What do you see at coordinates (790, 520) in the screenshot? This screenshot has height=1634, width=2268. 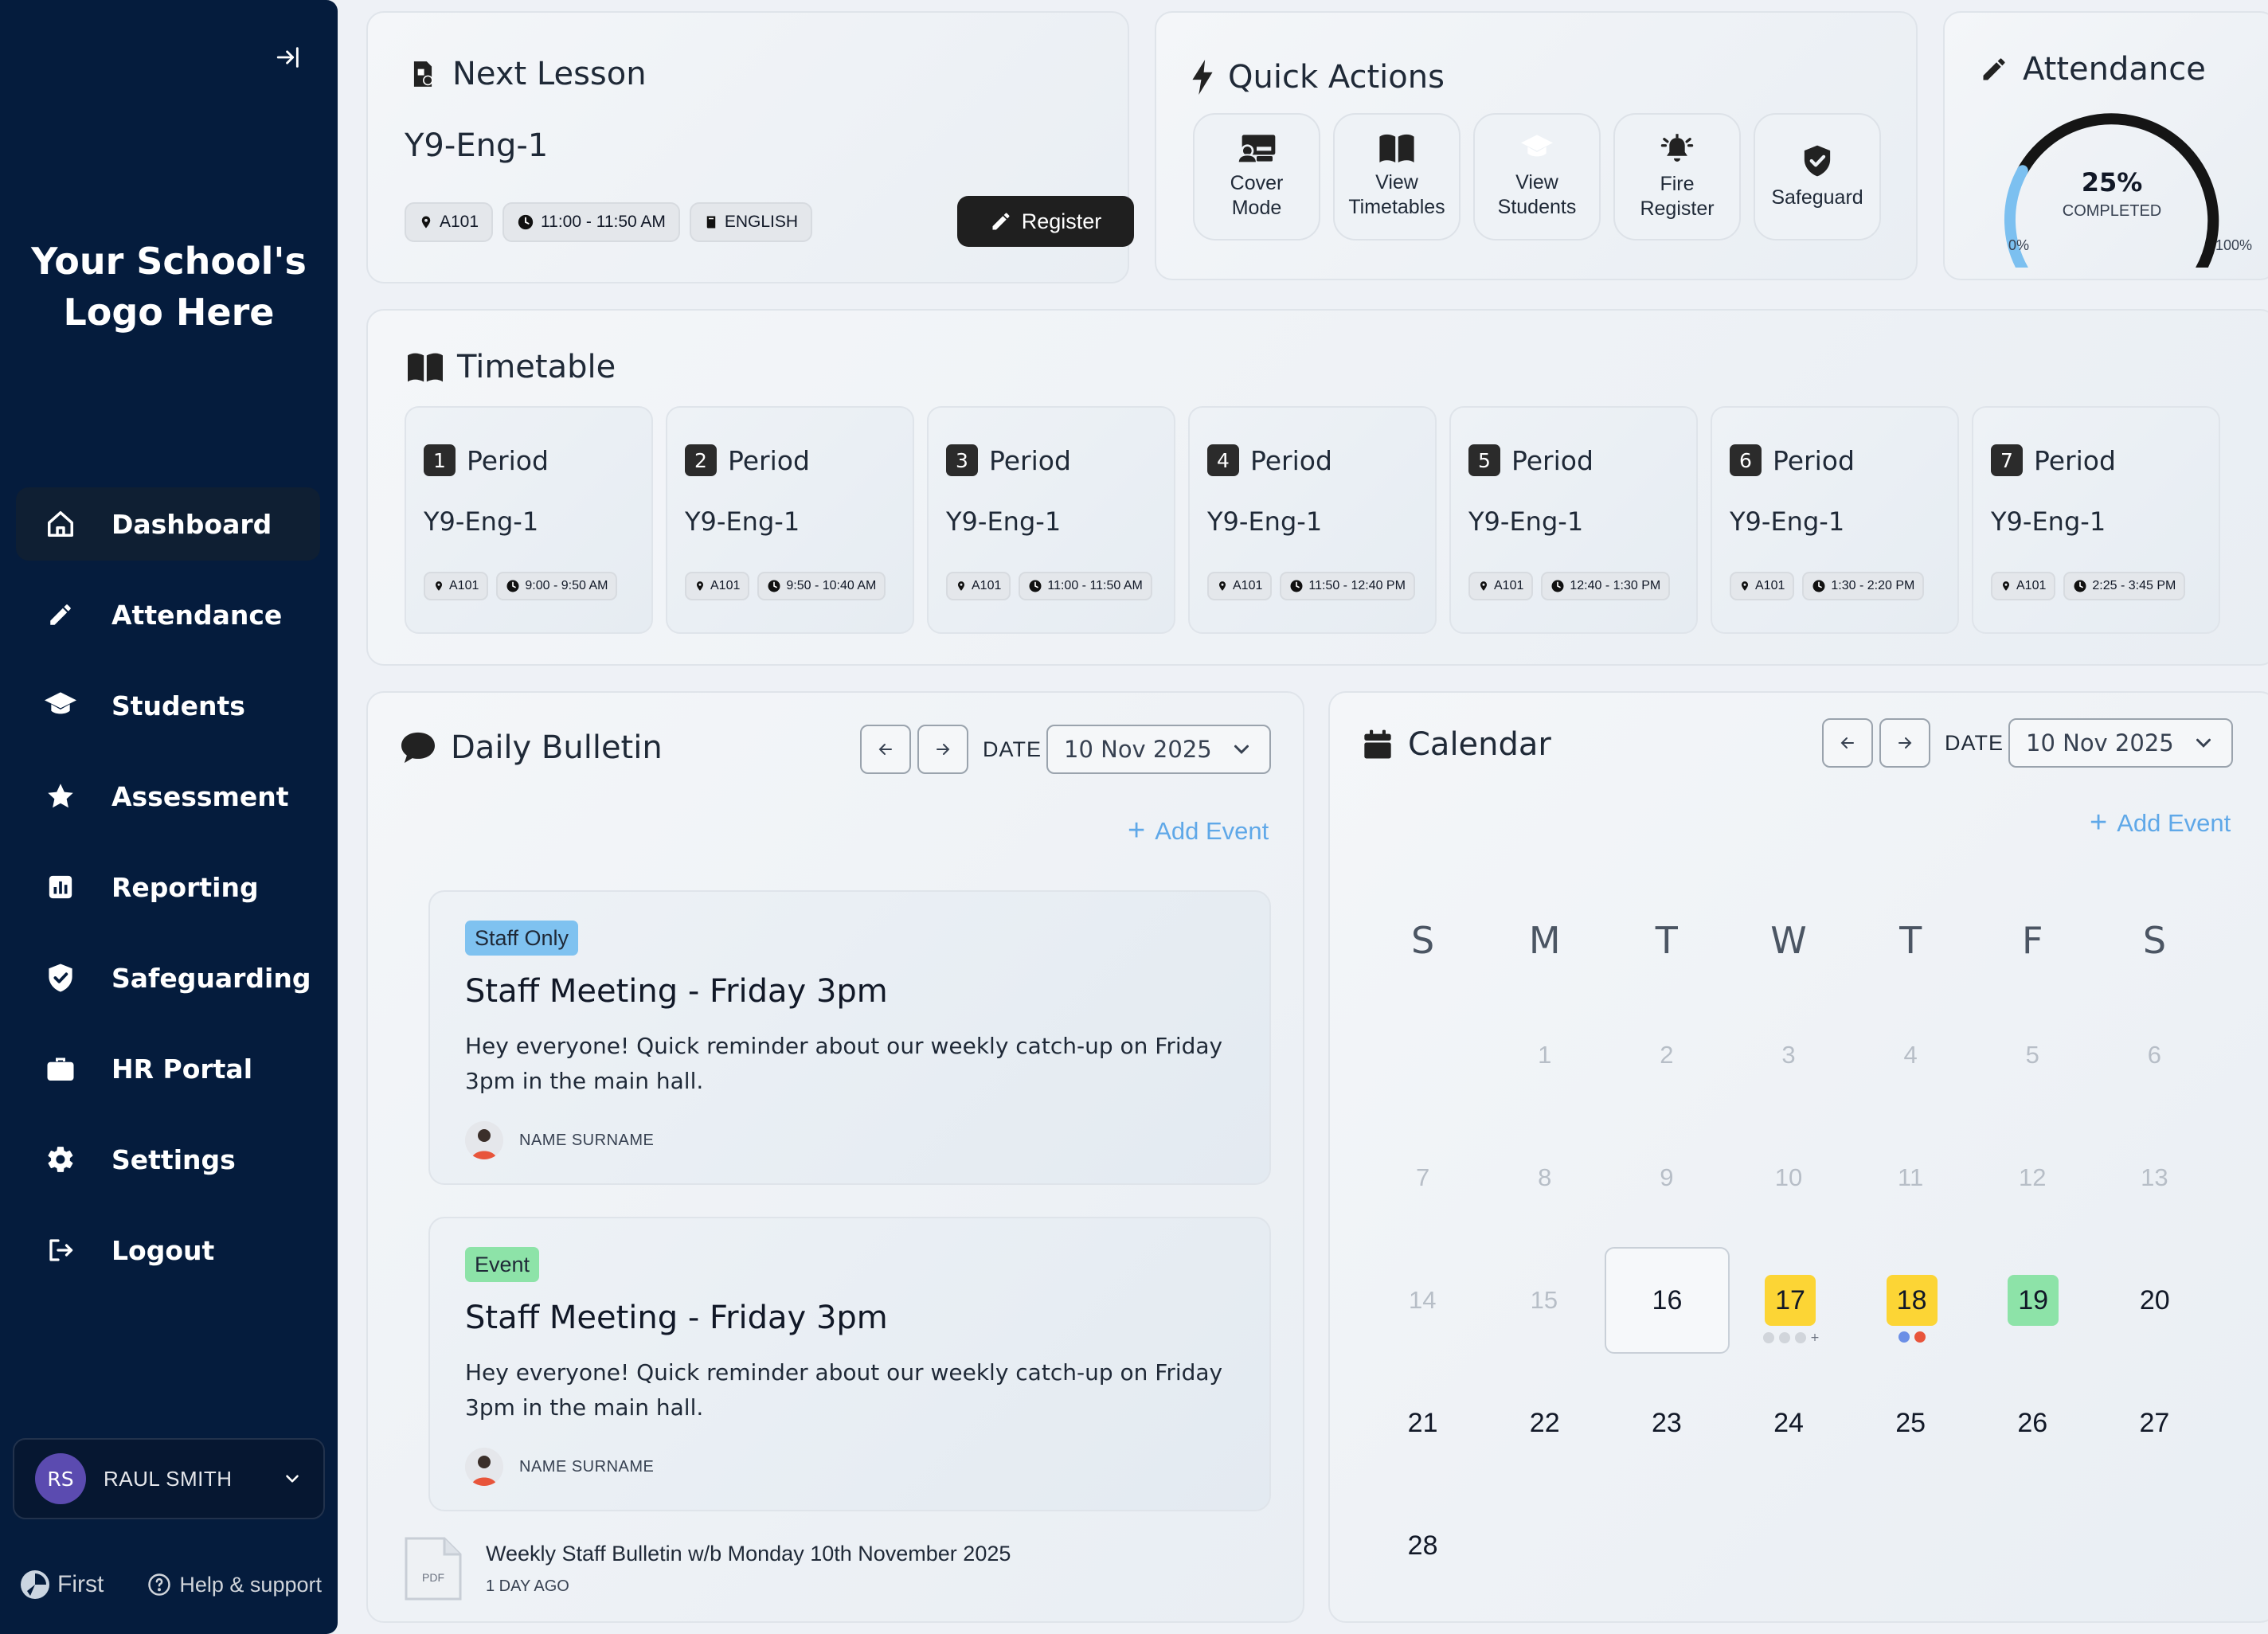 I see `period-card-2: 2 Period Y9-Eng-1 A101 9:50 - 10:40 AM` at bounding box center [790, 520].